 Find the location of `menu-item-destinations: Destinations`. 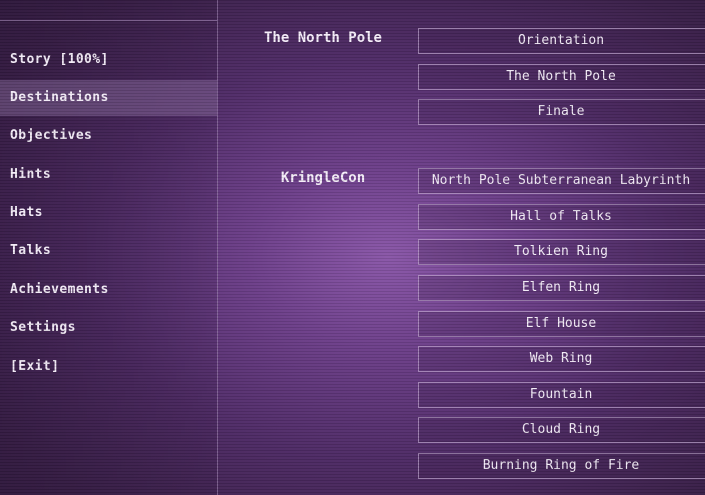

menu-item-destinations: Destinations is located at coordinates (108, 98).